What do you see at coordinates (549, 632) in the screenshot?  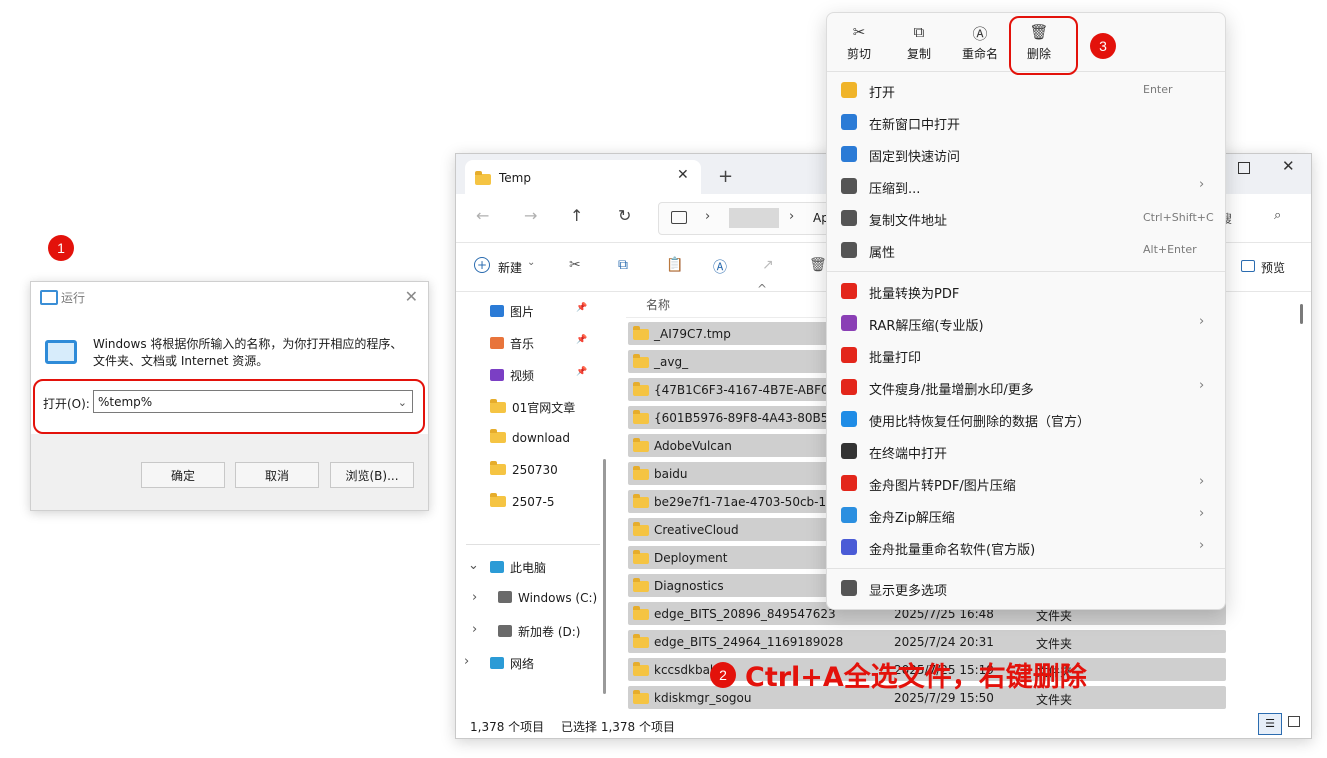 I see `sidebar-item-label: 新加卷 (D:)` at bounding box center [549, 632].